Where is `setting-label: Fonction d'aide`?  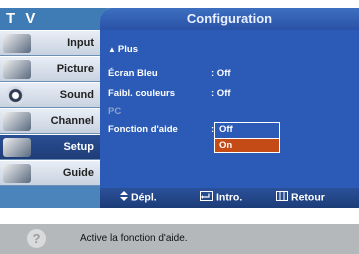 setting-label: Fonction d'aide is located at coordinates (143, 129).